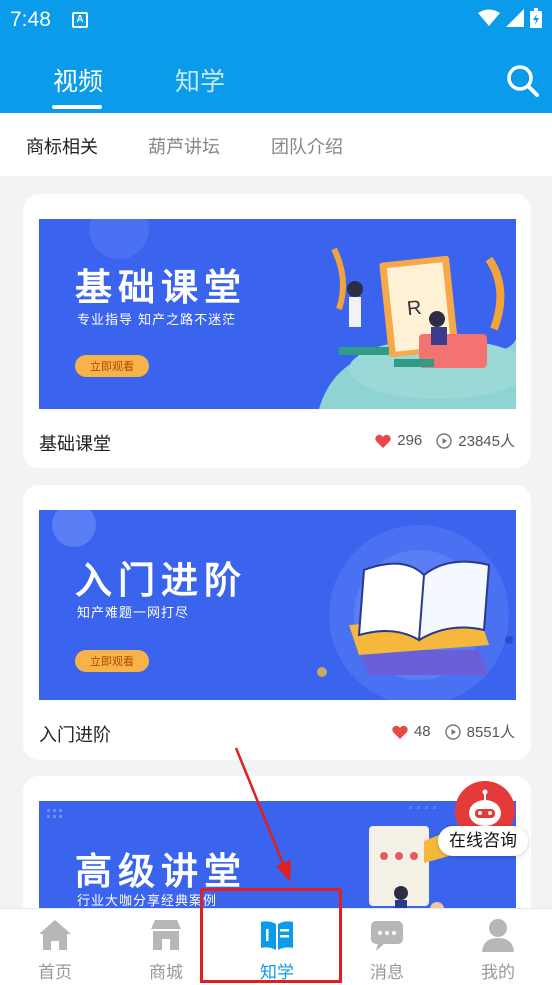 This screenshot has height=985, width=552. I want to click on app-header: 7:48 A 视频 知学, so click(276, 56).